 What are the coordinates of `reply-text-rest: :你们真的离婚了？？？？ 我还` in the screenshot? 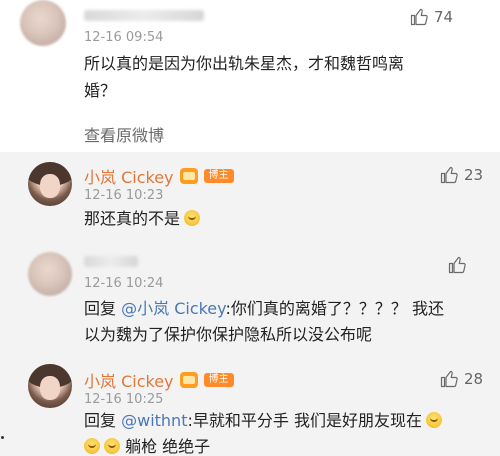 It's located at (334, 308).